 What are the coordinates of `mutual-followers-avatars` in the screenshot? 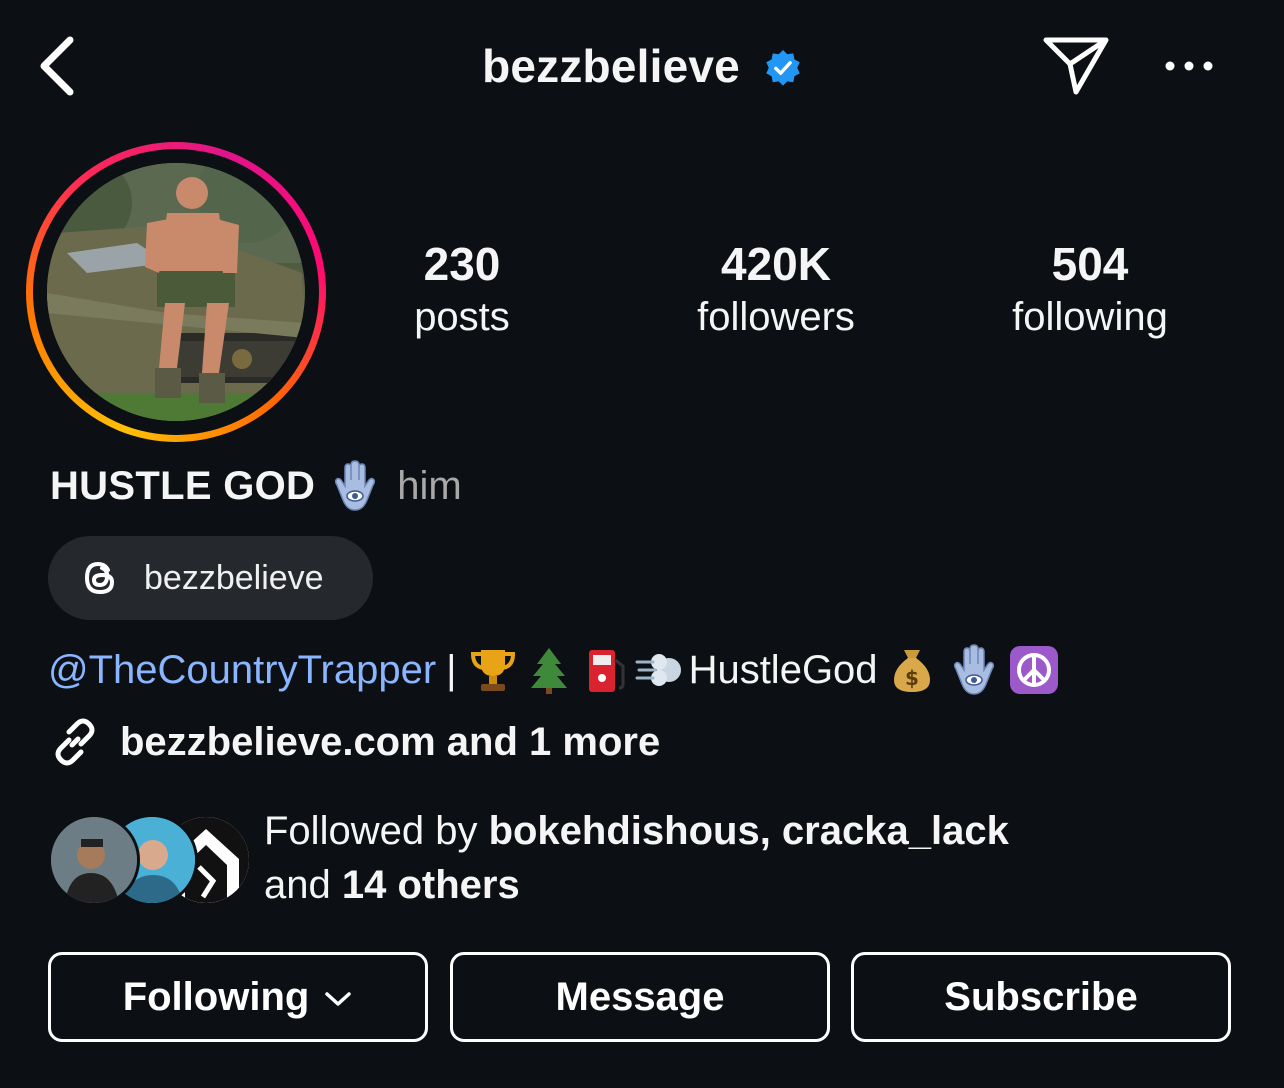 It's located at (150, 860).